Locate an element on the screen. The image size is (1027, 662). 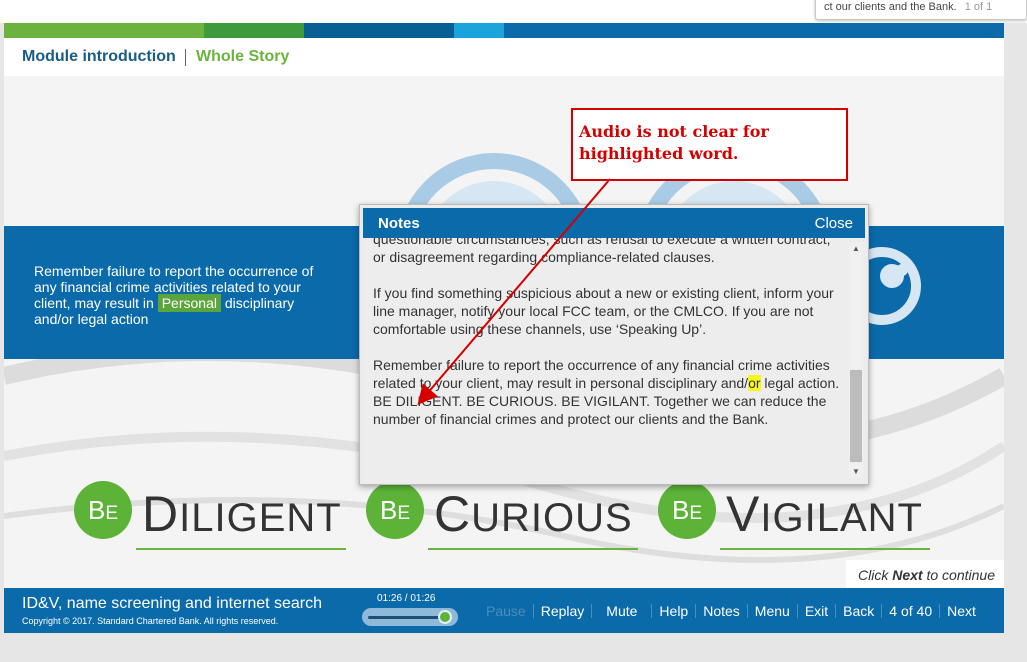
help-button: Help is located at coordinates (673, 611).